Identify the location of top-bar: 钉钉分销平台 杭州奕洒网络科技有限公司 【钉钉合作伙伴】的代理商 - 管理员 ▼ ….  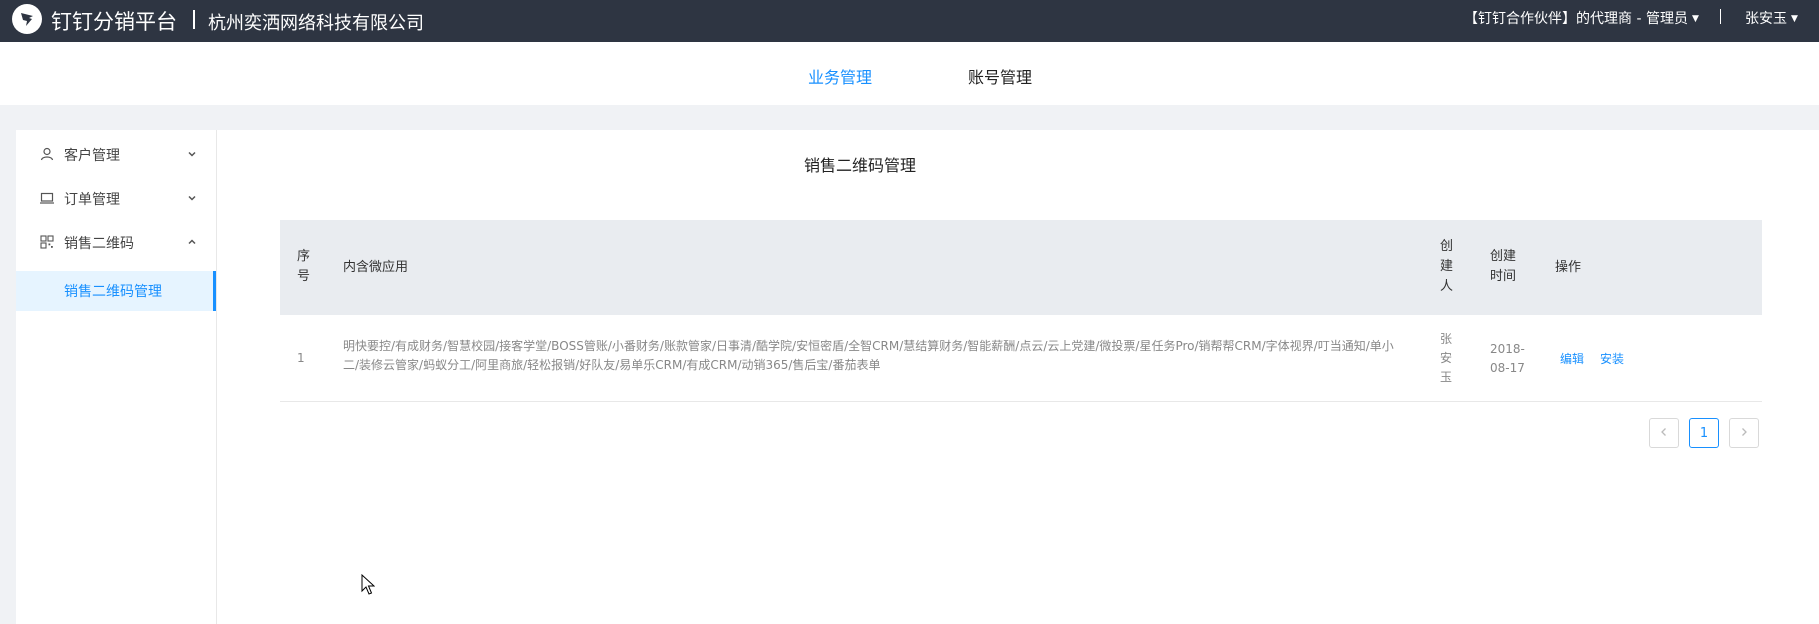
(909, 21).